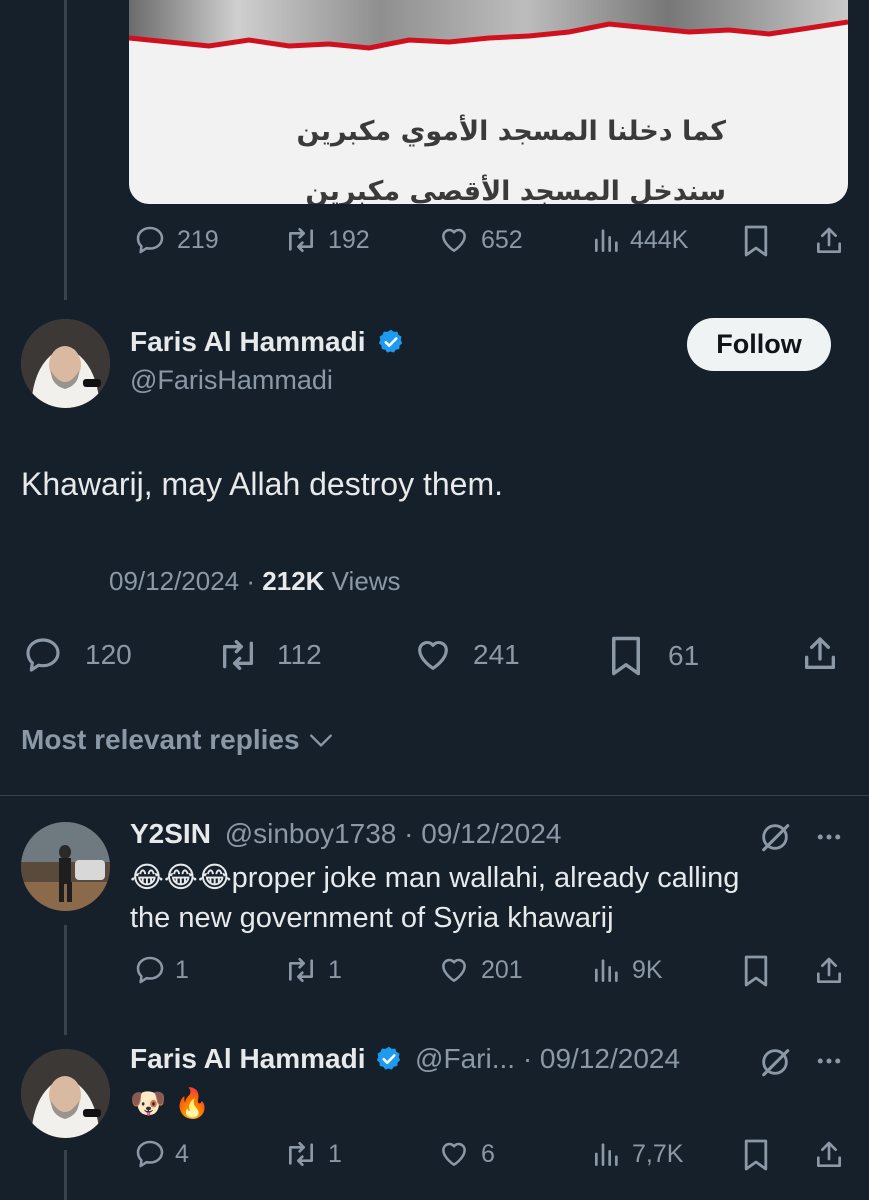 This screenshot has width=869, height=1200. What do you see at coordinates (160, 739) in the screenshot?
I see `replies-sort-label: Most relevant replies` at bounding box center [160, 739].